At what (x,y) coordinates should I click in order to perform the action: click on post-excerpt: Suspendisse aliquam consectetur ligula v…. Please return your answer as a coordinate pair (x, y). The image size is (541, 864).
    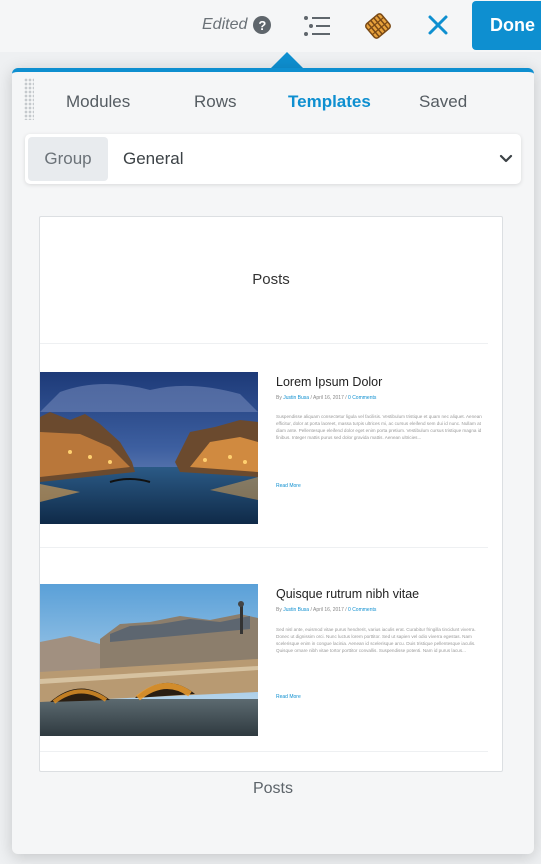
    Looking at the image, I should click on (379, 427).